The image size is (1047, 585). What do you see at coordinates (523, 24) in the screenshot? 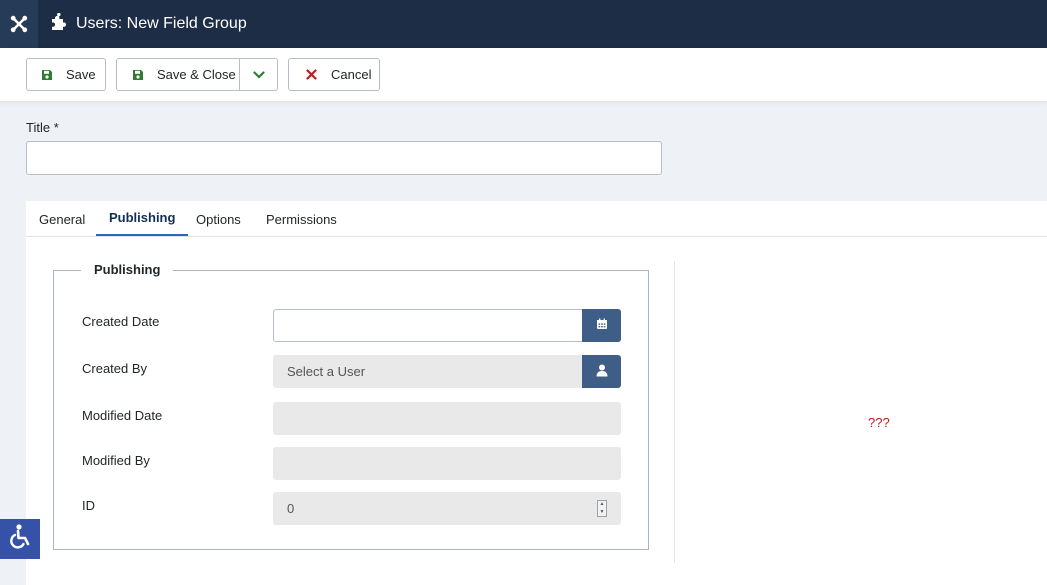
I see `app-header: Users: New Field Group` at bounding box center [523, 24].